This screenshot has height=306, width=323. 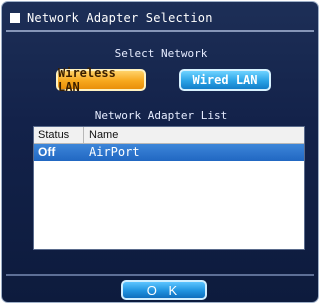 I want to click on ok-button: O K, so click(x=164, y=290).